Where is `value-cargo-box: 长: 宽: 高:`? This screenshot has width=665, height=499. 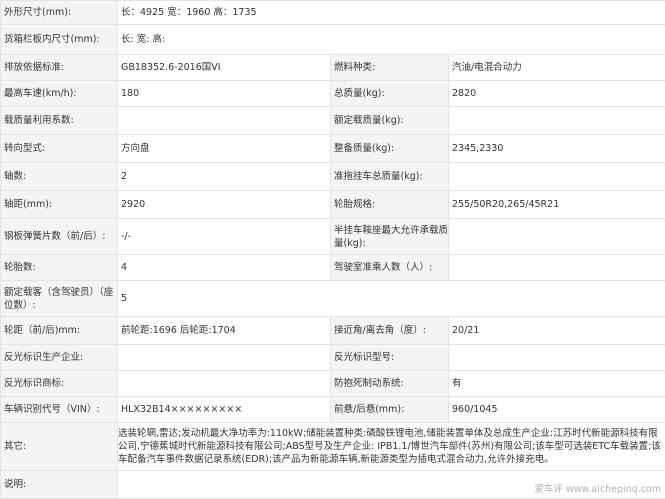 value-cargo-box: 长: 宽: 高: is located at coordinates (391, 40).